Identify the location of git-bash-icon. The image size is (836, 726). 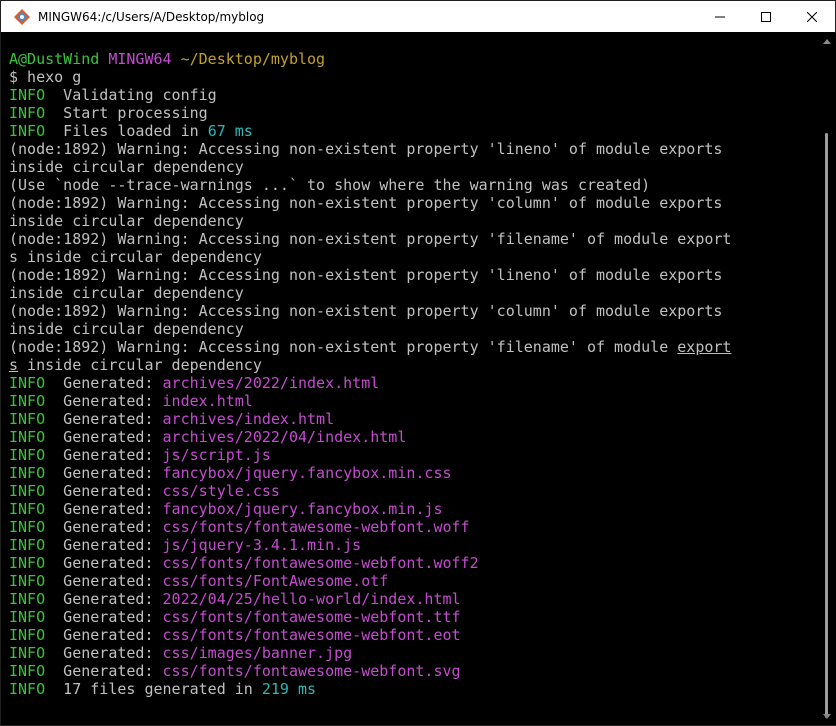
(22, 16).